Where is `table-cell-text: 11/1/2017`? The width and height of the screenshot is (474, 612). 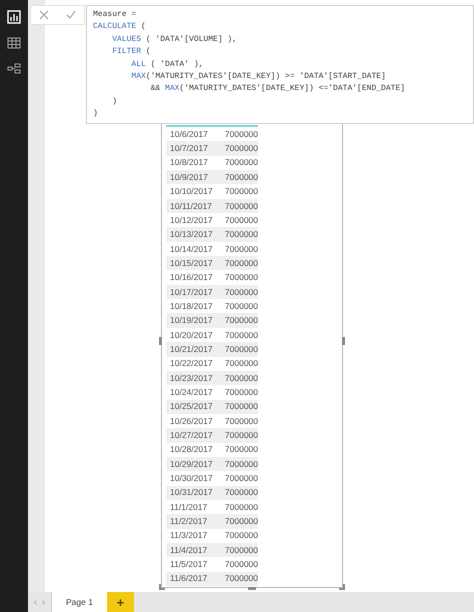 table-cell-text: 11/1/2017 is located at coordinates (188, 507).